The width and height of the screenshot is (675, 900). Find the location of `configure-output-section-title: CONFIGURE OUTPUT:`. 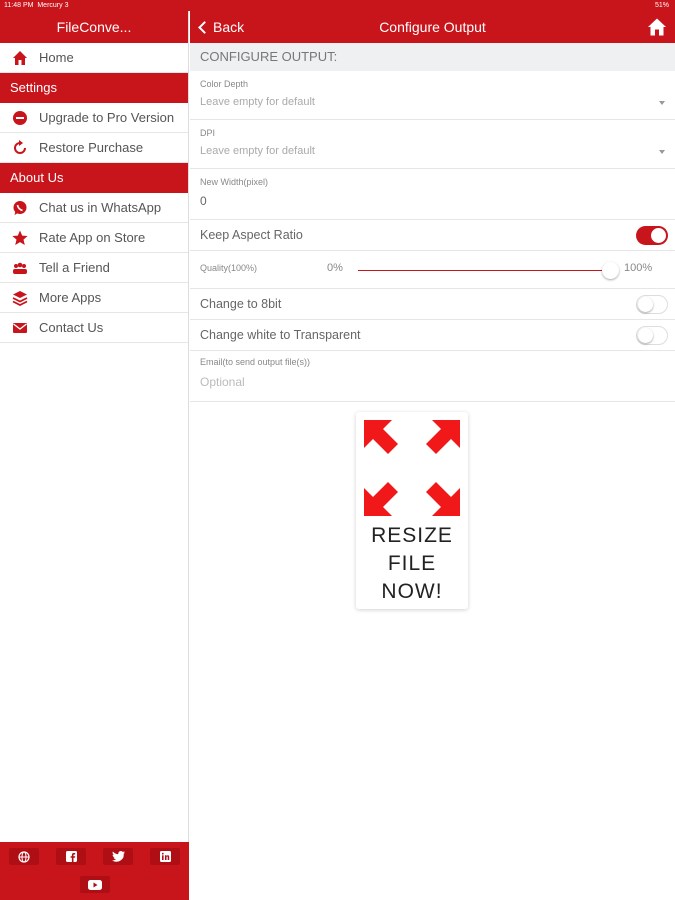

configure-output-section-title: CONFIGURE OUTPUT: is located at coordinates (432, 57).